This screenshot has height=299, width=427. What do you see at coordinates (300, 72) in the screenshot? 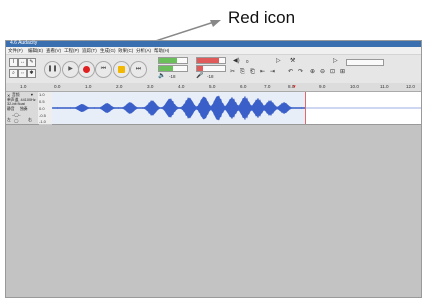
I see `redo-icon: ↷` at bounding box center [300, 72].